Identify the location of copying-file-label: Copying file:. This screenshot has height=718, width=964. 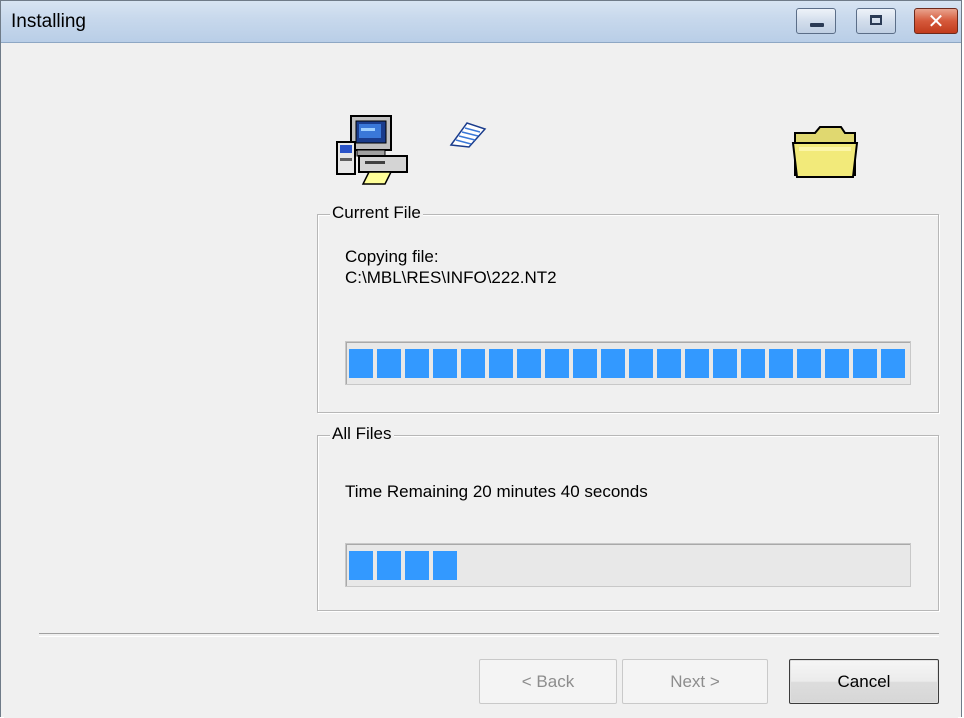
(392, 256).